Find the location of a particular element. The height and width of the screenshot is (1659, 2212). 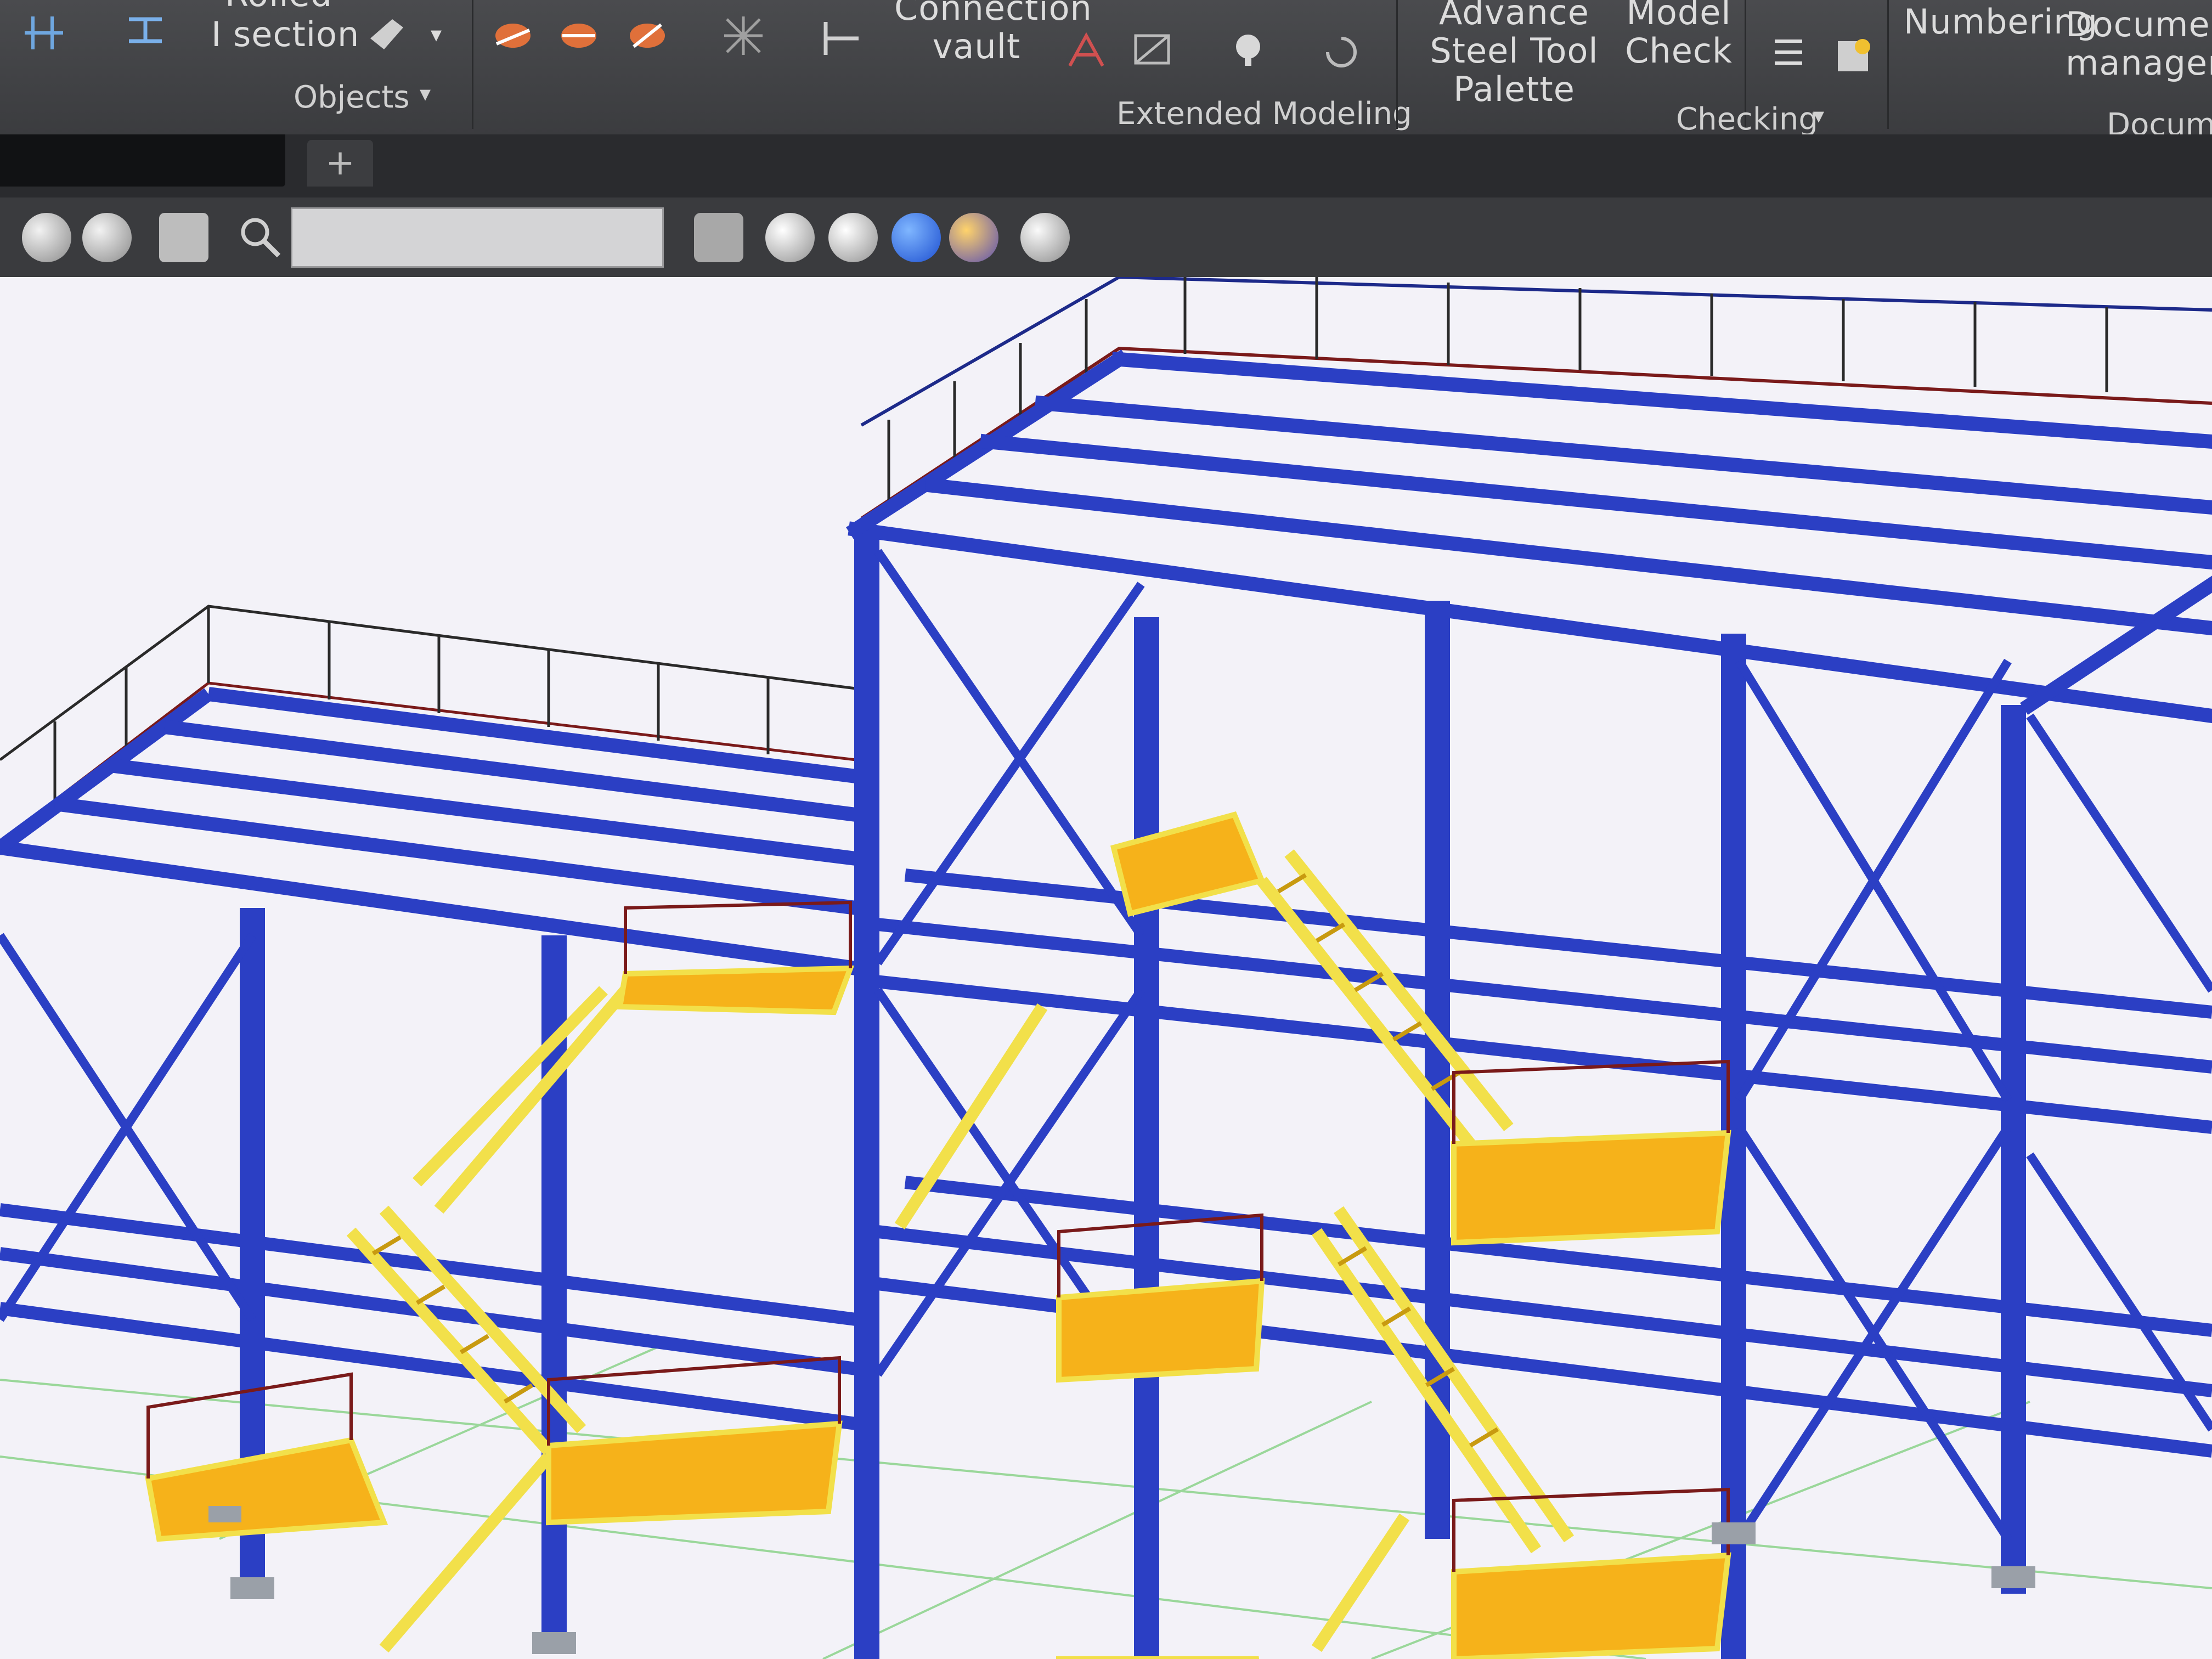

objects-group-label: Objects is located at coordinates (352, 97).